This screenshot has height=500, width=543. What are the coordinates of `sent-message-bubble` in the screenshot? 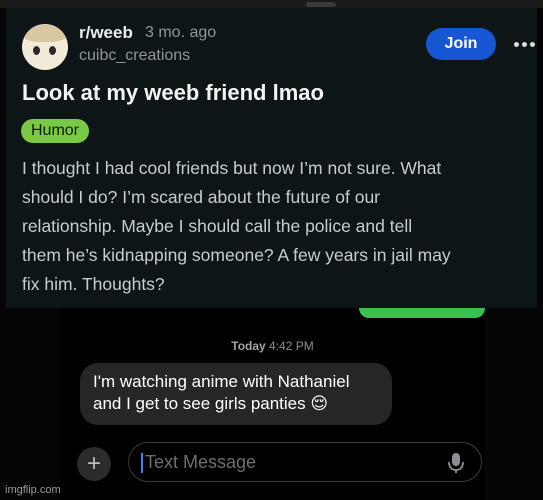 It's located at (422, 313).